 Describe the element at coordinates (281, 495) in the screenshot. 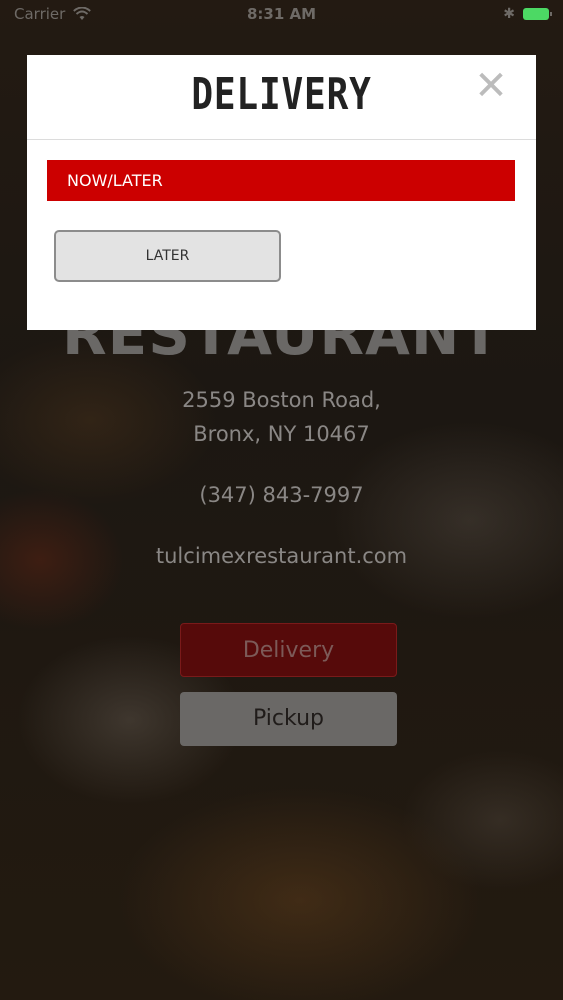

I see `phone-link: (347) 843-7997` at that location.